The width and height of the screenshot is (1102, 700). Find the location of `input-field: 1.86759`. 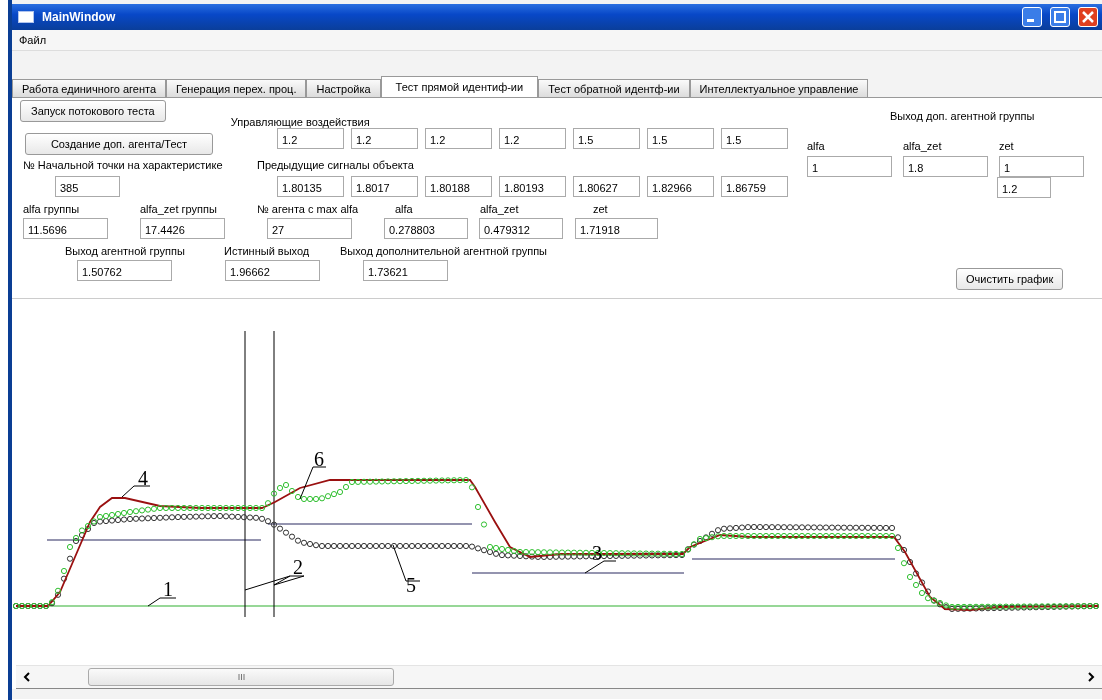

input-field: 1.86759 is located at coordinates (754, 186).